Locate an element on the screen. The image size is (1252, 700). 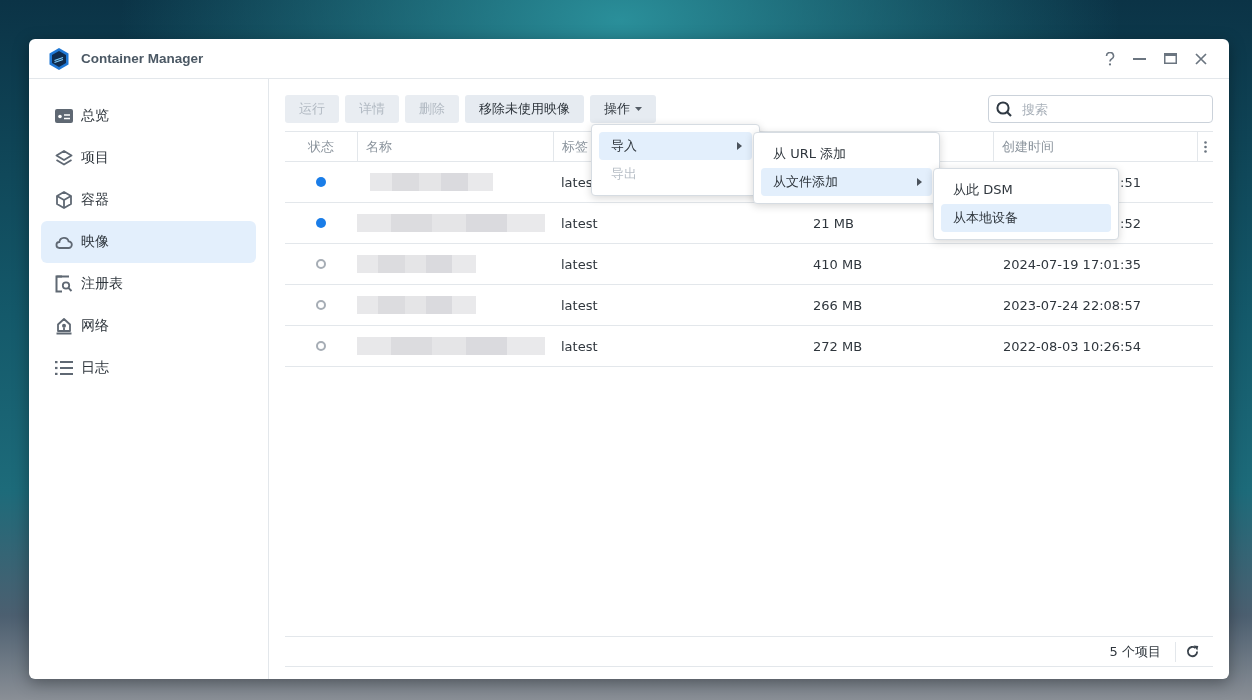
menu-item: 导入 is located at coordinates (675, 146).